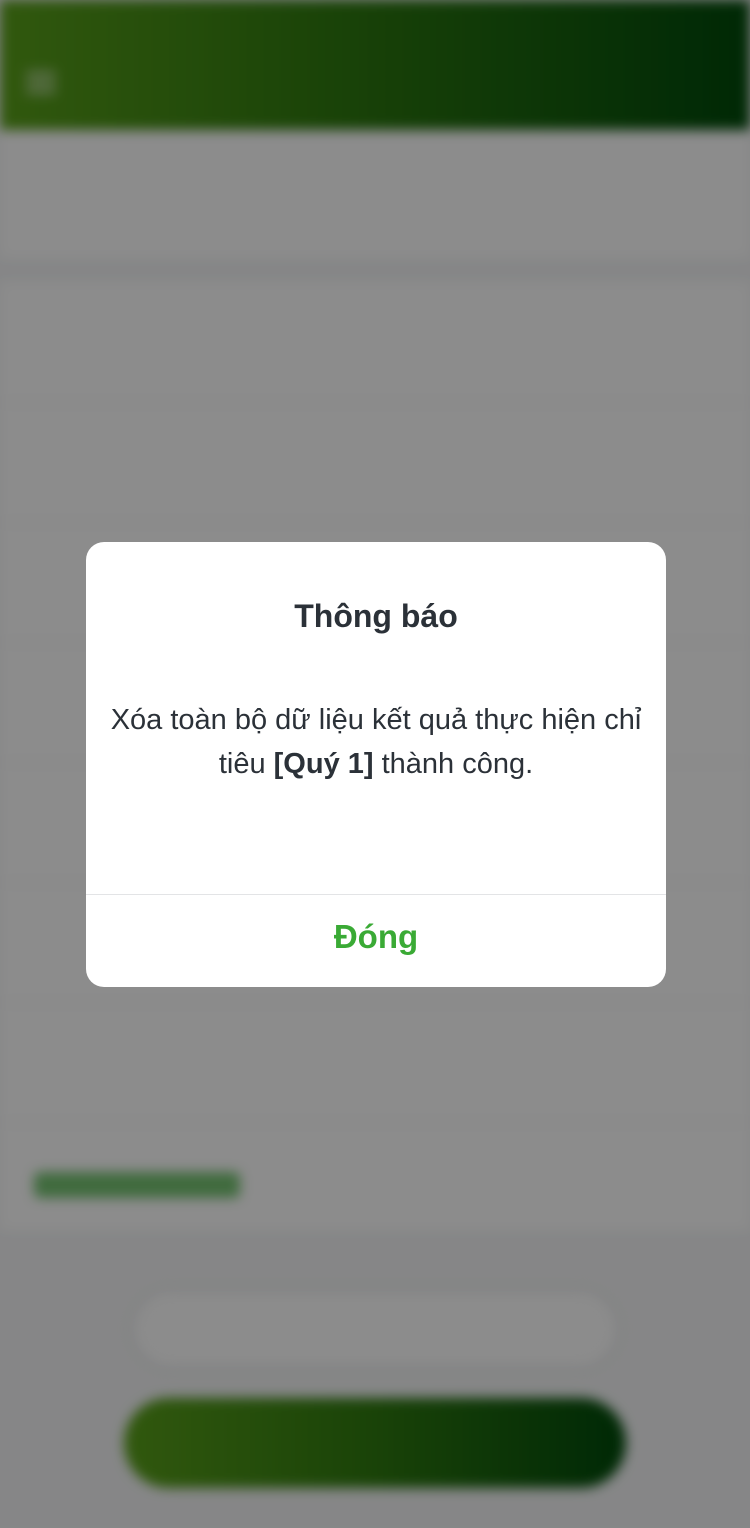  What do you see at coordinates (323, 764) in the screenshot?
I see `dialog-message-period: [Quý 1]` at bounding box center [323, 764].